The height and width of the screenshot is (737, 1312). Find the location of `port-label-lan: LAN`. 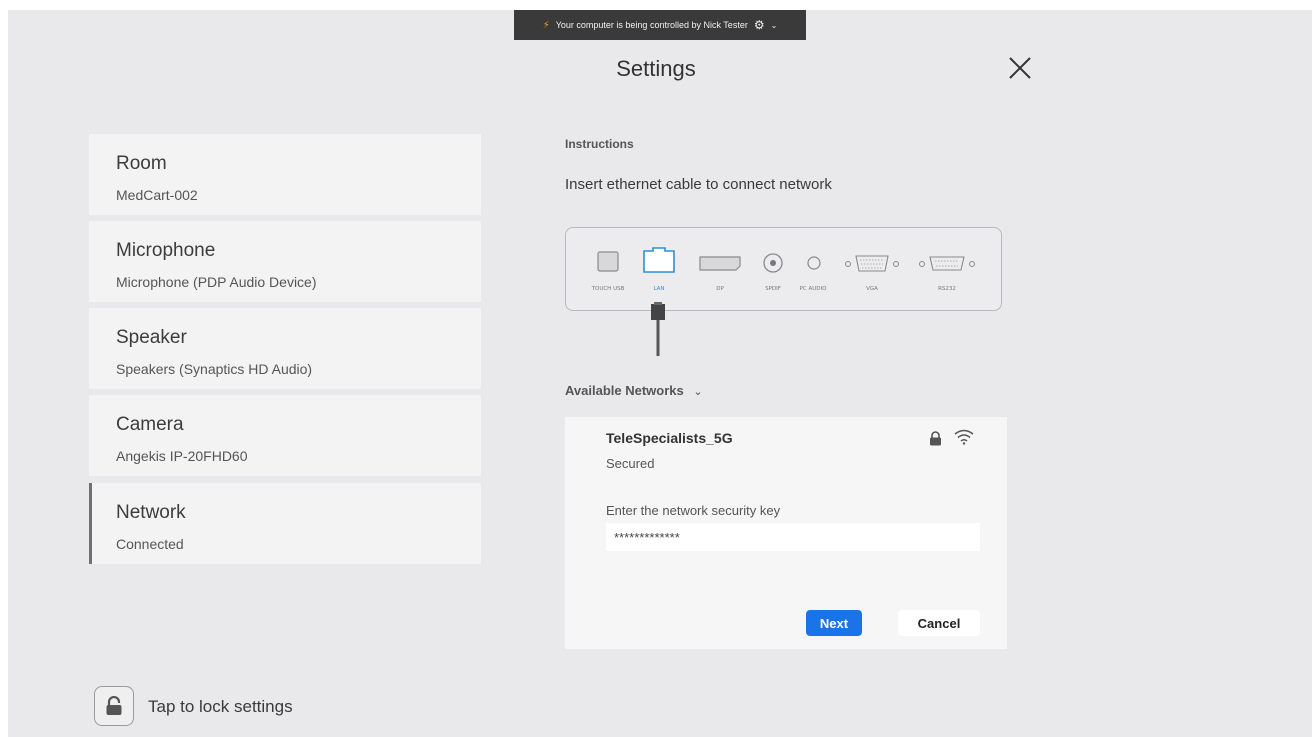

port-label-lan: LAN is located at coordinates (659, 289).